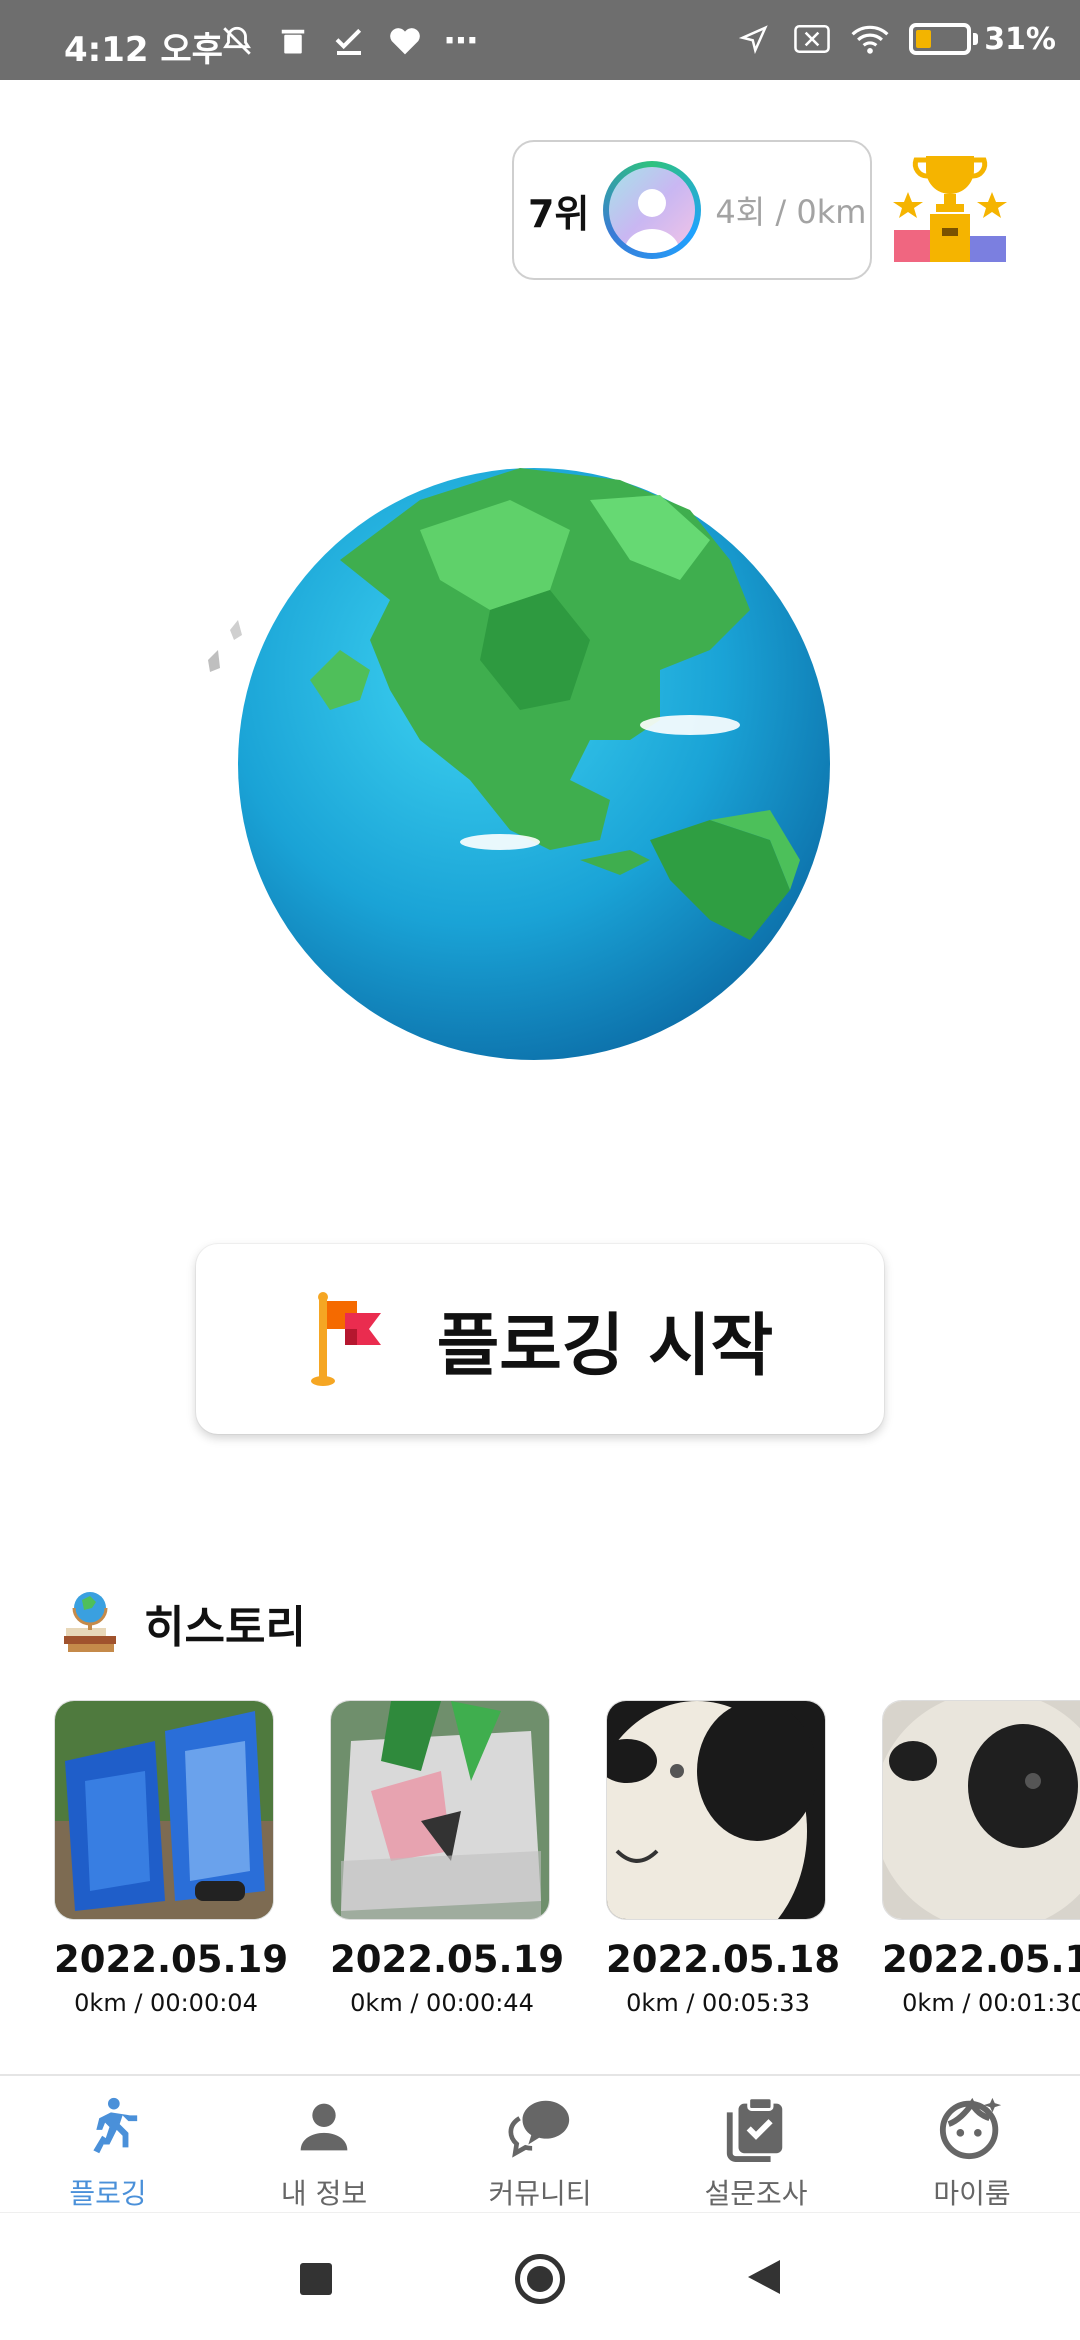 The image size is (1080, 2340). What do you see at coordinates (982, 39) in the screenshot?
I see `battery-indicator: 31%` at bounding box center [982, 39].